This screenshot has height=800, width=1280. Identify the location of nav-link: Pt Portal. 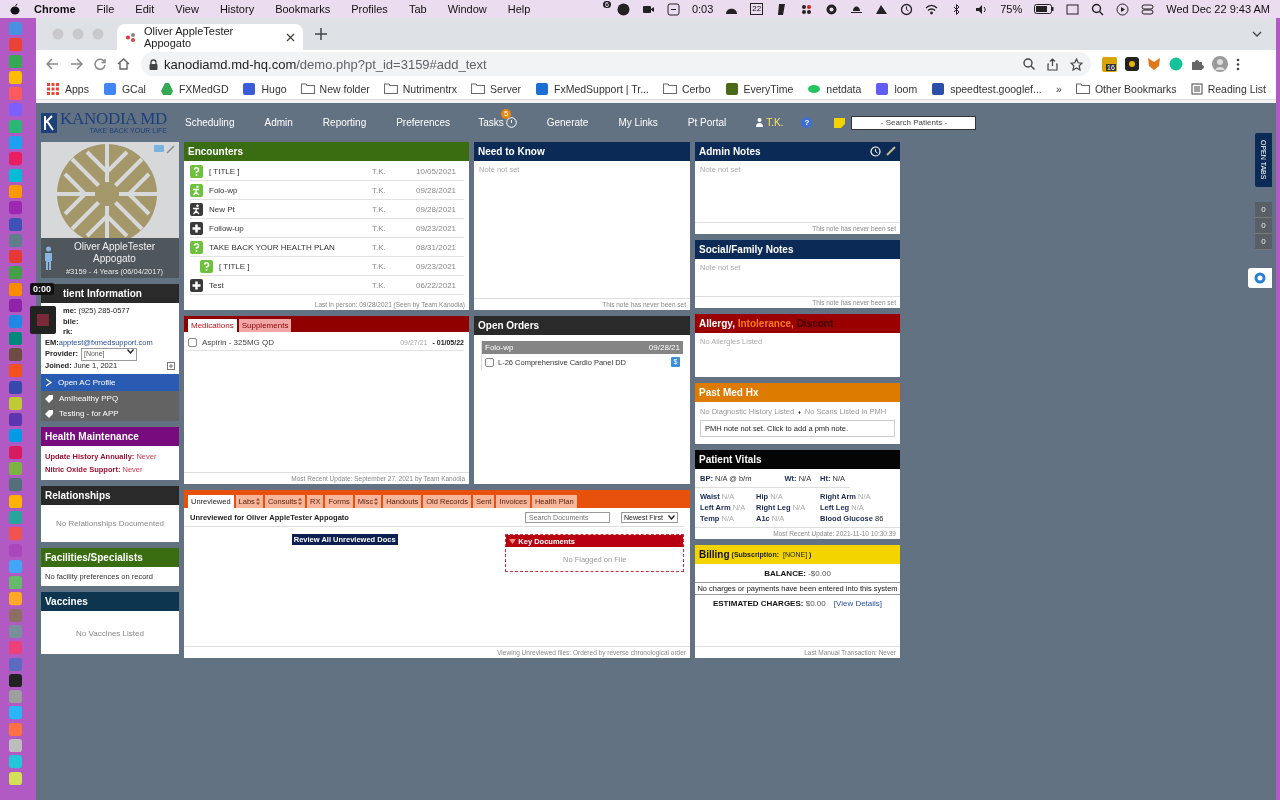
(707, 122).